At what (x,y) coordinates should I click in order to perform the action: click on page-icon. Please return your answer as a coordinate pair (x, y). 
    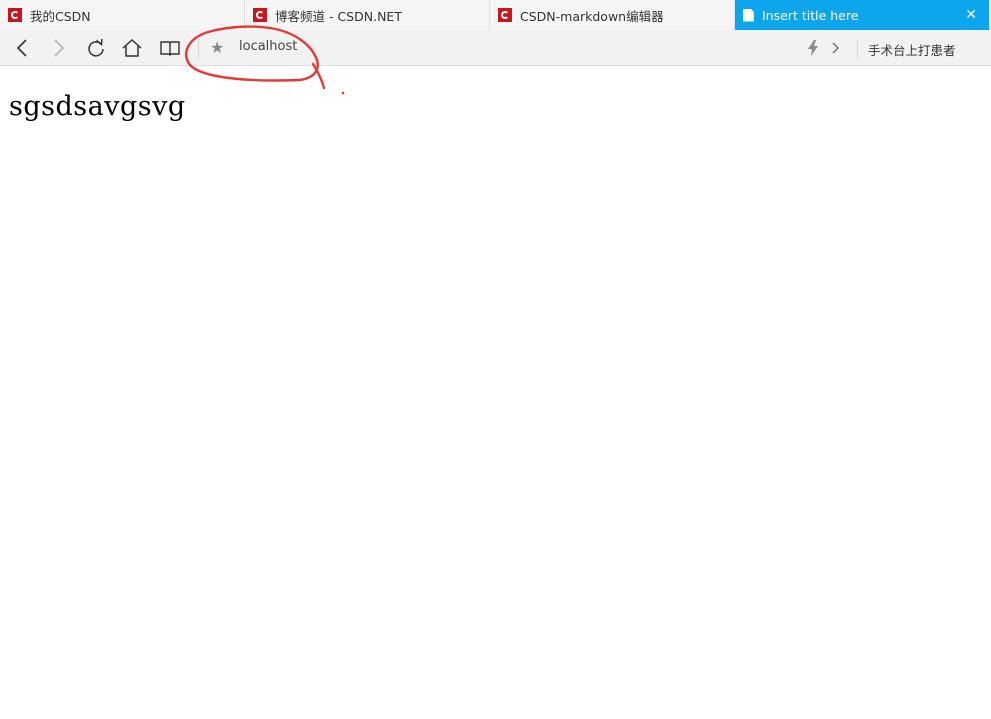
    Looking at the image, I should click on (748, 15).